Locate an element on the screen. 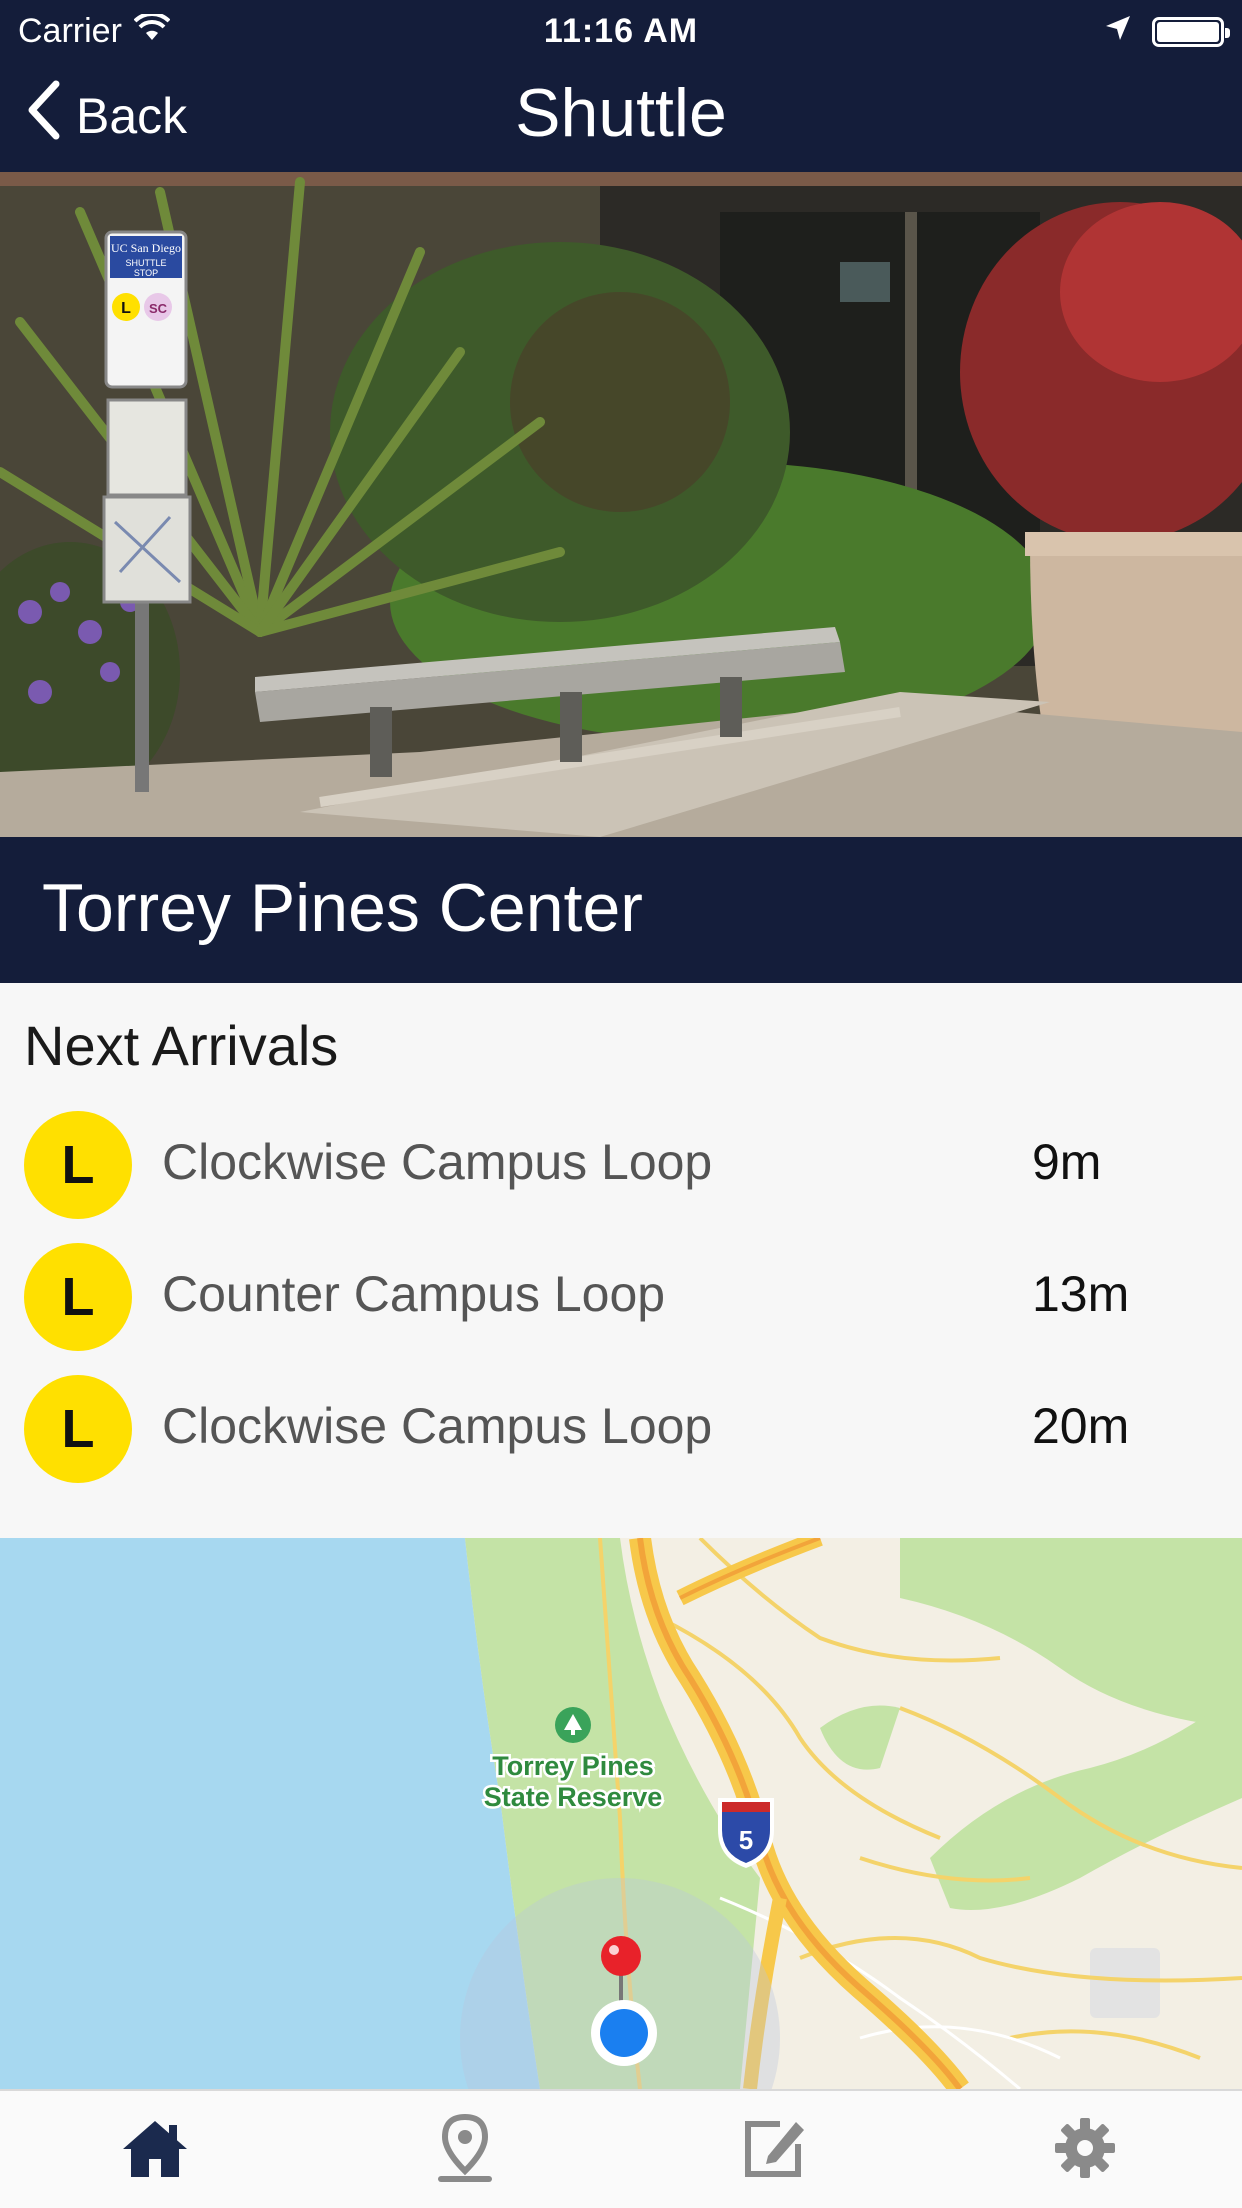  gear-icon is located at coordinates (1085, 2150).